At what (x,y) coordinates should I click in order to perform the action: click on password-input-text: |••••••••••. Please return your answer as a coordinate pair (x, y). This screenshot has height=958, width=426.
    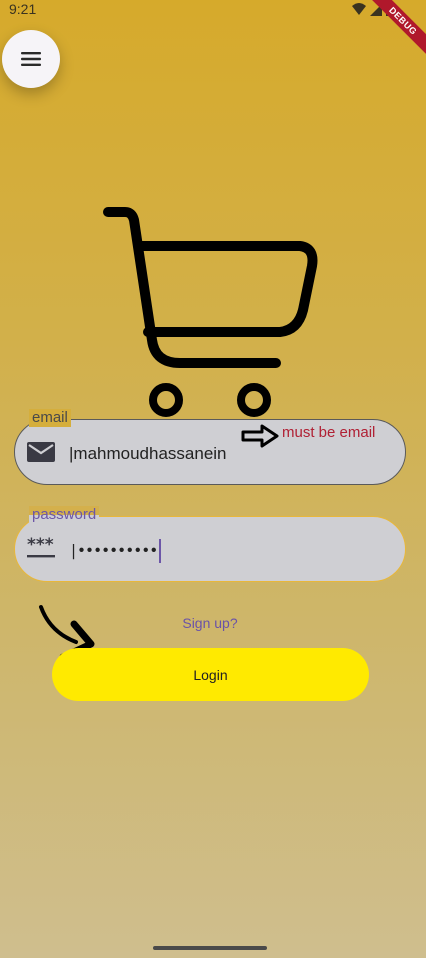
    Looking at the image, I should click on (113, 550).